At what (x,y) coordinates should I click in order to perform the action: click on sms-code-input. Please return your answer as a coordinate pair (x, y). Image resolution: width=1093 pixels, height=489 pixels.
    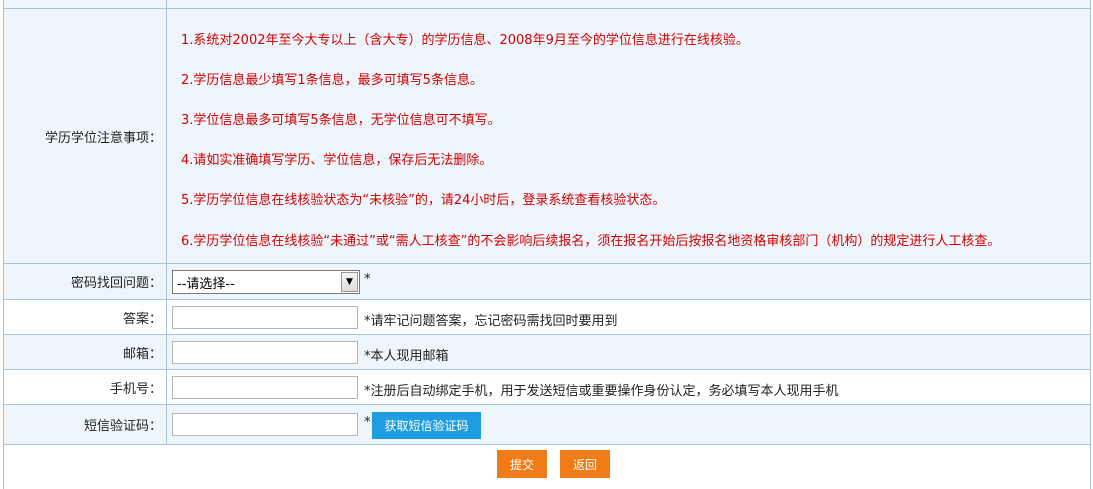
    Looking at the image, I should click on (265, 424).